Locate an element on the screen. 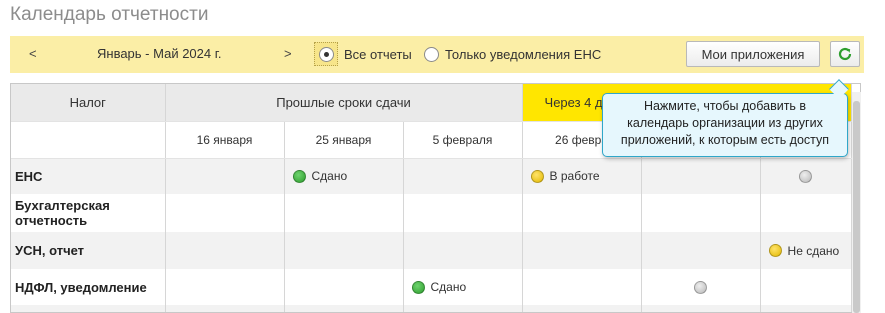 Image resolution: width=885 pixels, height=313 pixels. radio-ens-only: Только уведомления ЕНС is located at coordinates (512, 54).